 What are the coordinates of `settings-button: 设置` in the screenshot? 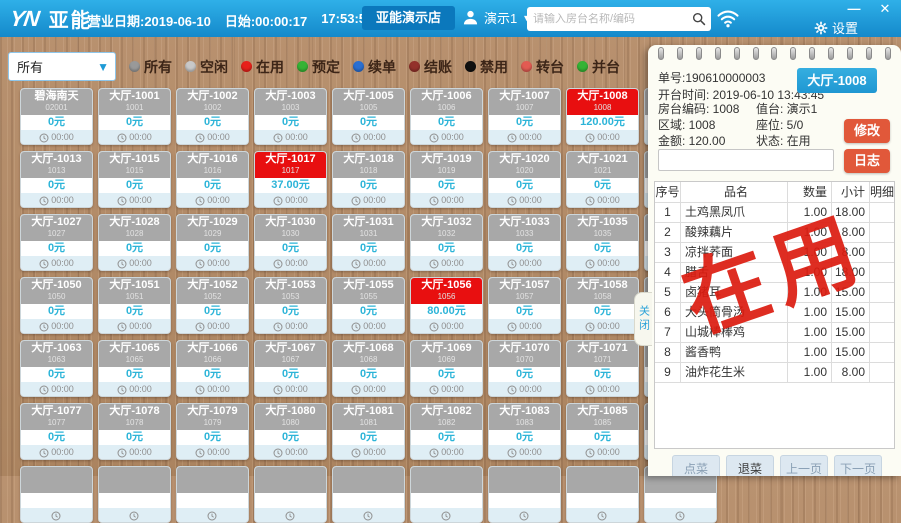 It's located at (836, 27).